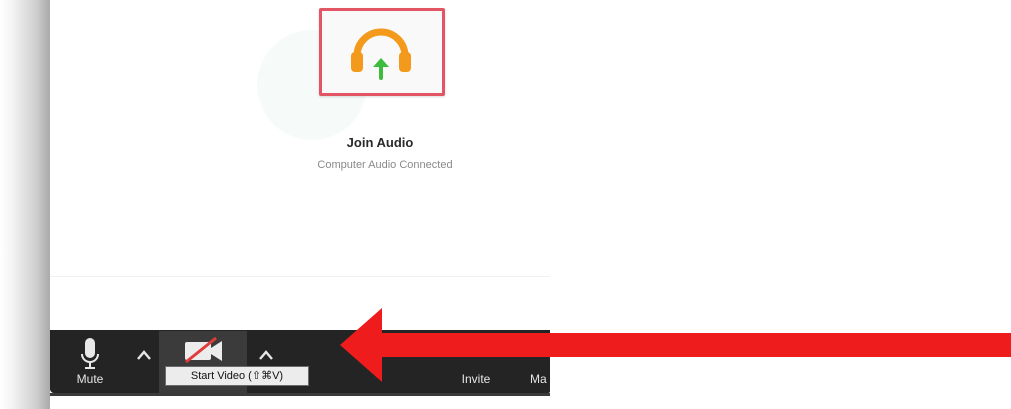 The width and height of the screenshot is (1011, 409). Describe the element at coordinates (203, 350) in the screenshot. I see `video-off-camera-icon` at that location.